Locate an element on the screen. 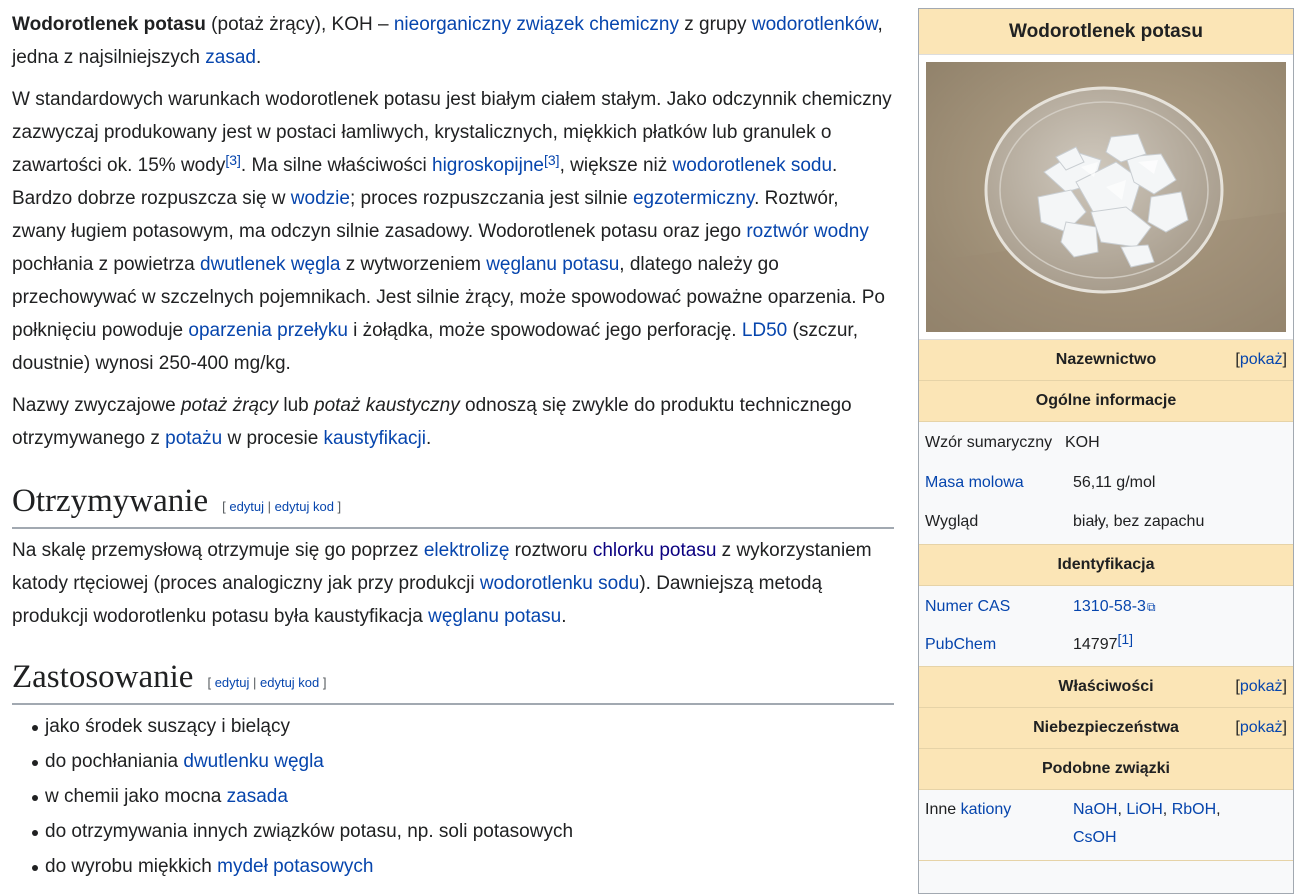 This screenshot has width=1312, height=894. link-naoh: NaOH is located at coordinates (1095, 809).